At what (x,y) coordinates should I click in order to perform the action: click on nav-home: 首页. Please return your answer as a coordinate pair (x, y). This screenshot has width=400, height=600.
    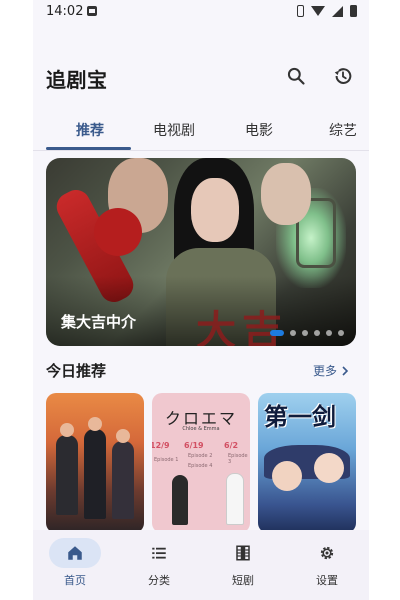
    Looking at the image, I should click on (75, 564).